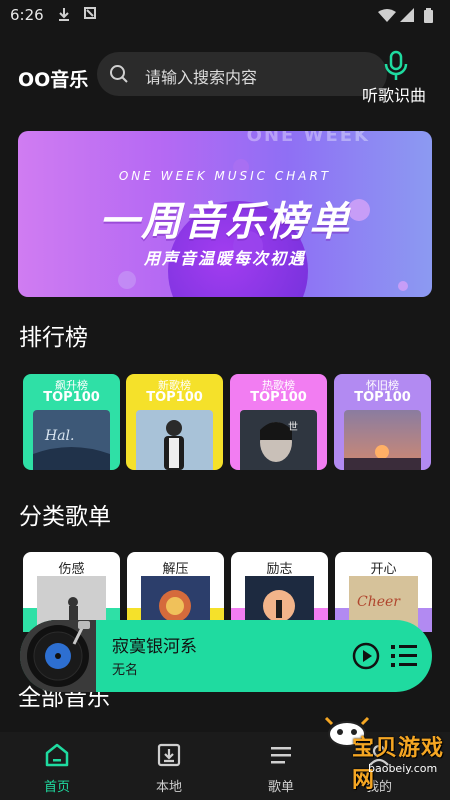  What do you see at coordinates (201, 76) in the screenshot?
I see `search-input: 请输入搜索内容` at bounding box center [201, 76].